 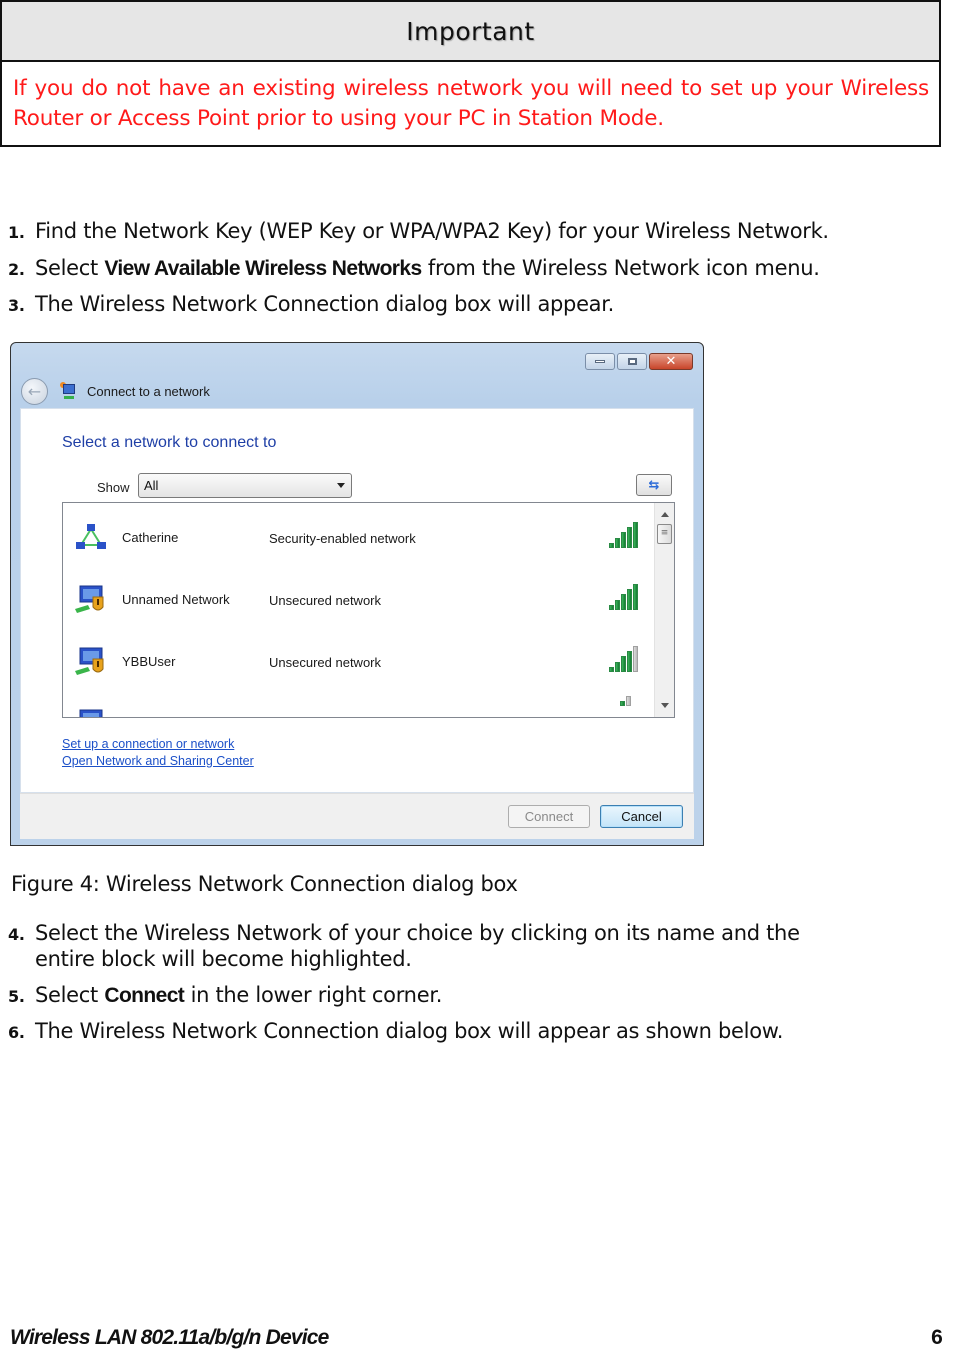 I want to click on step-number: 5., so click(x=16, y=996).